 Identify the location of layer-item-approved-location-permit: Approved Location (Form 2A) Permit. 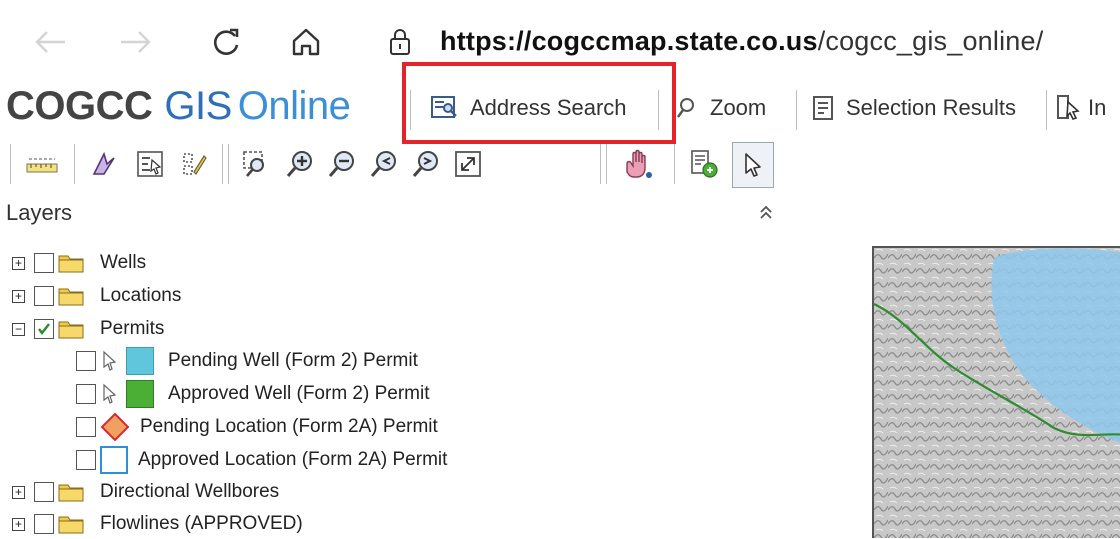
(261, 460).